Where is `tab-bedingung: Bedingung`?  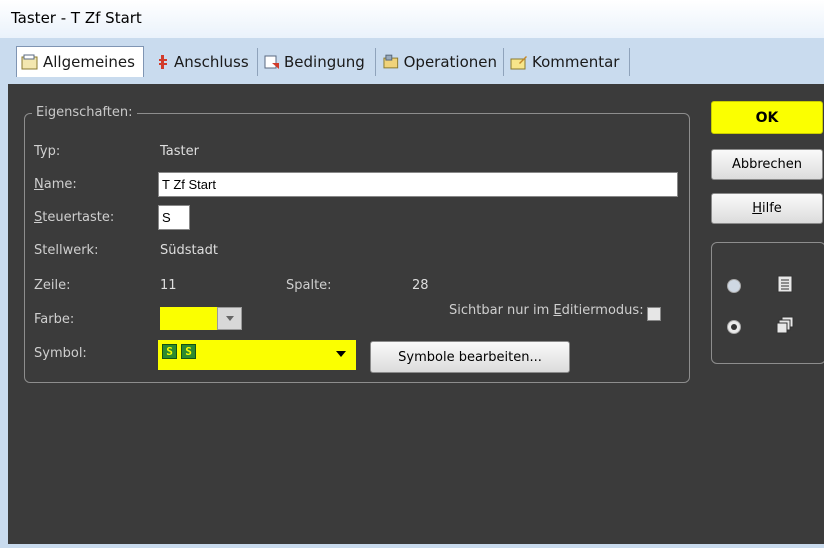 tab-bedingung: Bedingung is located at coordinates (318, 62).